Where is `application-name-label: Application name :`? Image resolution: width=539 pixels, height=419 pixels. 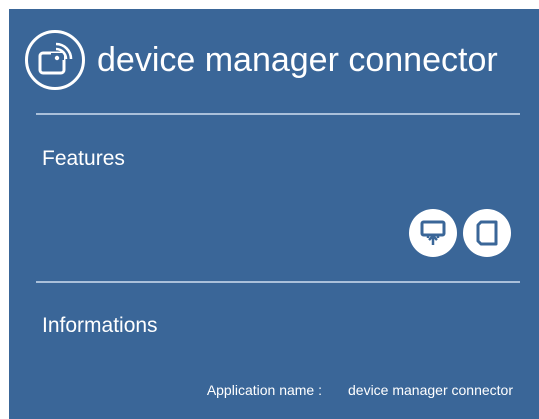
application-name-label: Application name : is located at coordinates (264, 390).